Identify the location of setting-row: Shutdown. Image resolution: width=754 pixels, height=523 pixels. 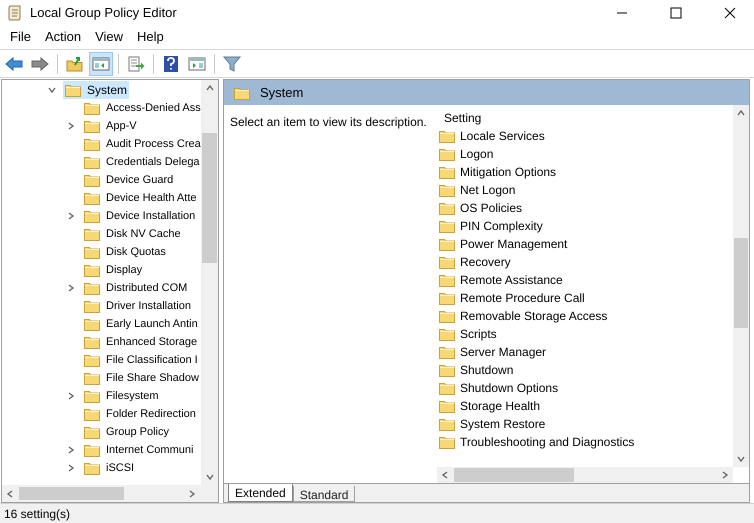
(586, 370).